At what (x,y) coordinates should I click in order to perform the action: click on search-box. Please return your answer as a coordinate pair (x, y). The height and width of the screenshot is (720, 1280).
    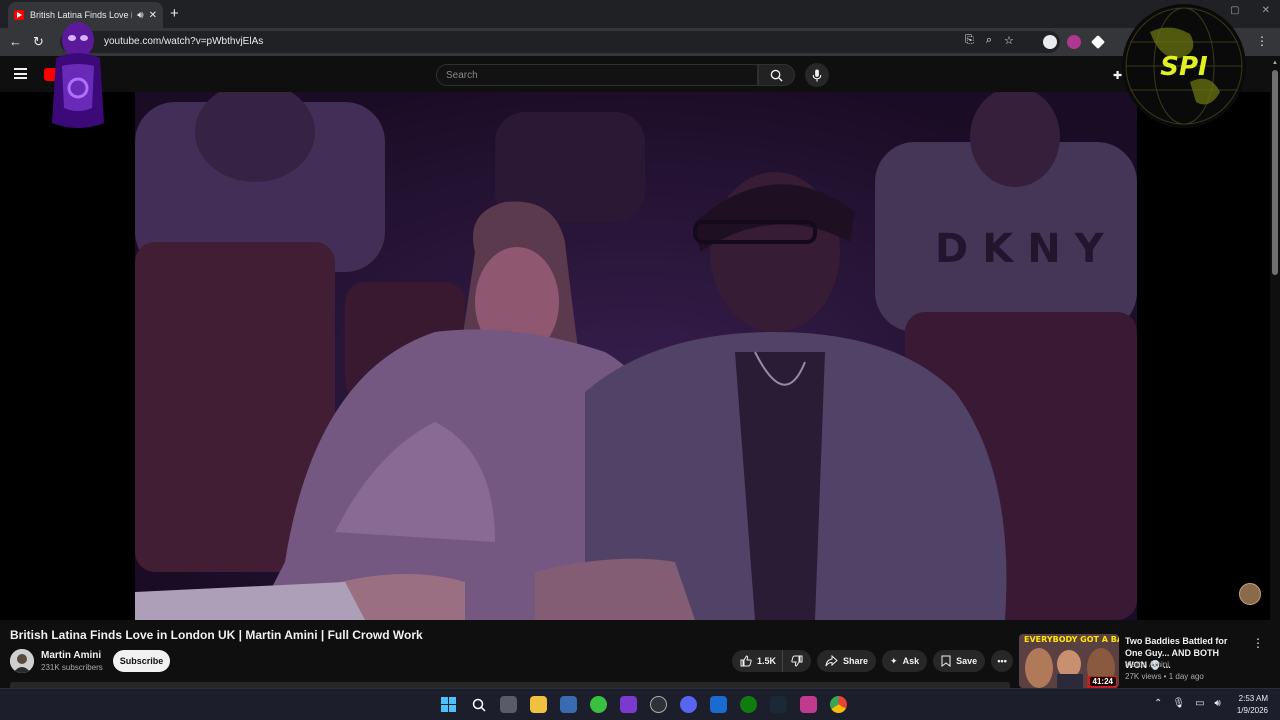
    Looking at the image, I should click on (597, 75).